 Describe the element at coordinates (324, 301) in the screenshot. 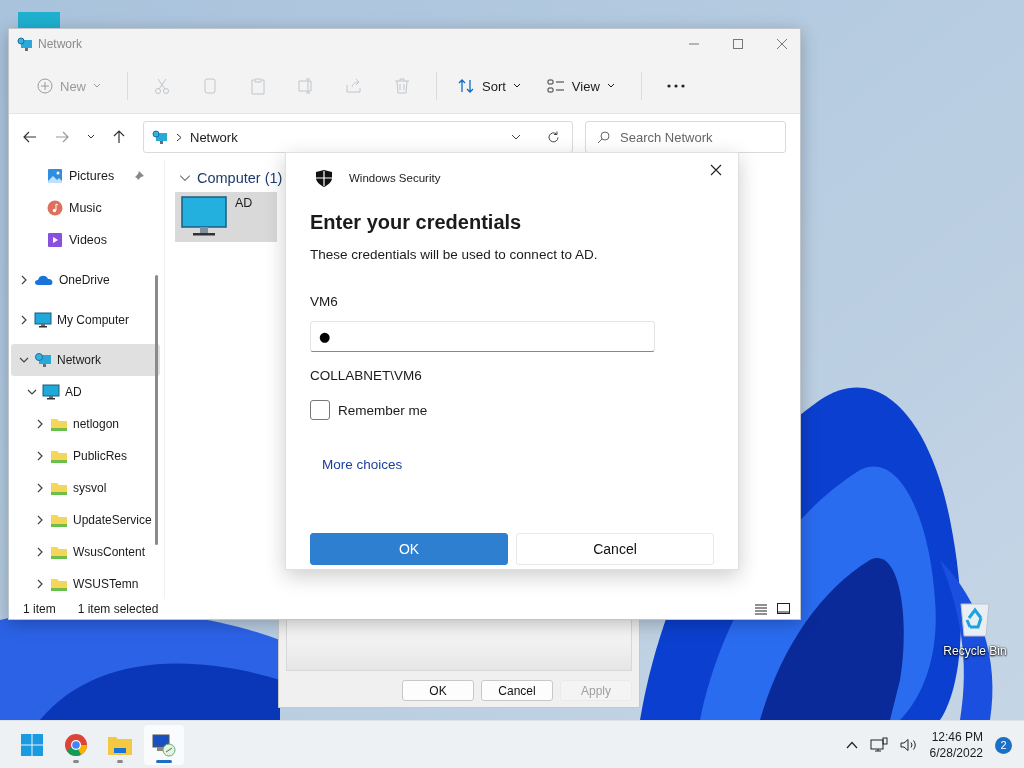

I see `user-name: VM6` at that location.